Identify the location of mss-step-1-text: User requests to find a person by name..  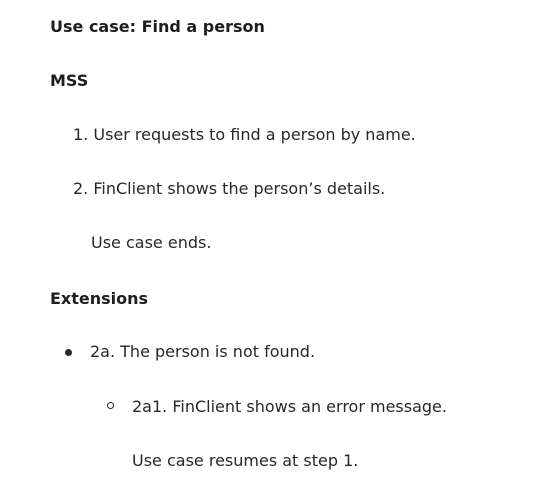
(254, 134).